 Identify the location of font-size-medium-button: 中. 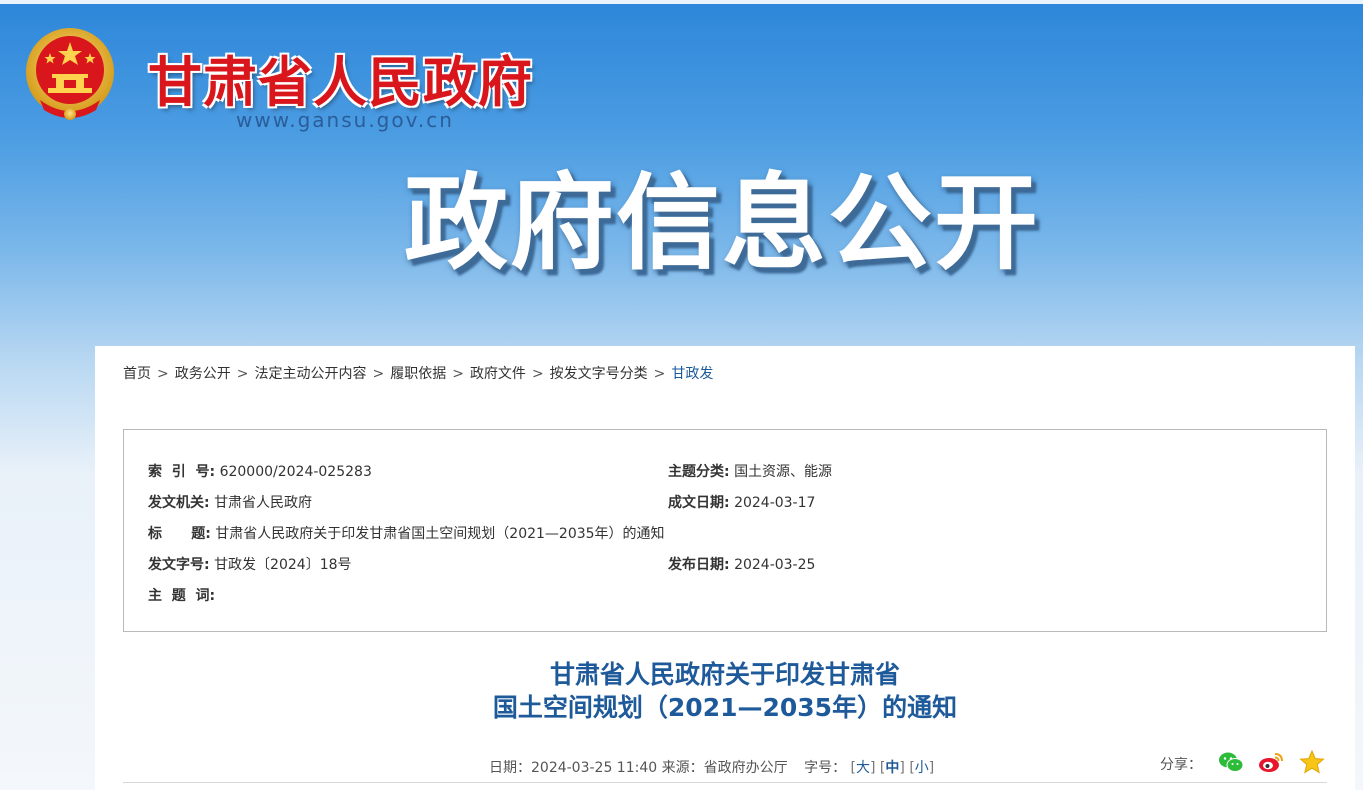
(892, 768).